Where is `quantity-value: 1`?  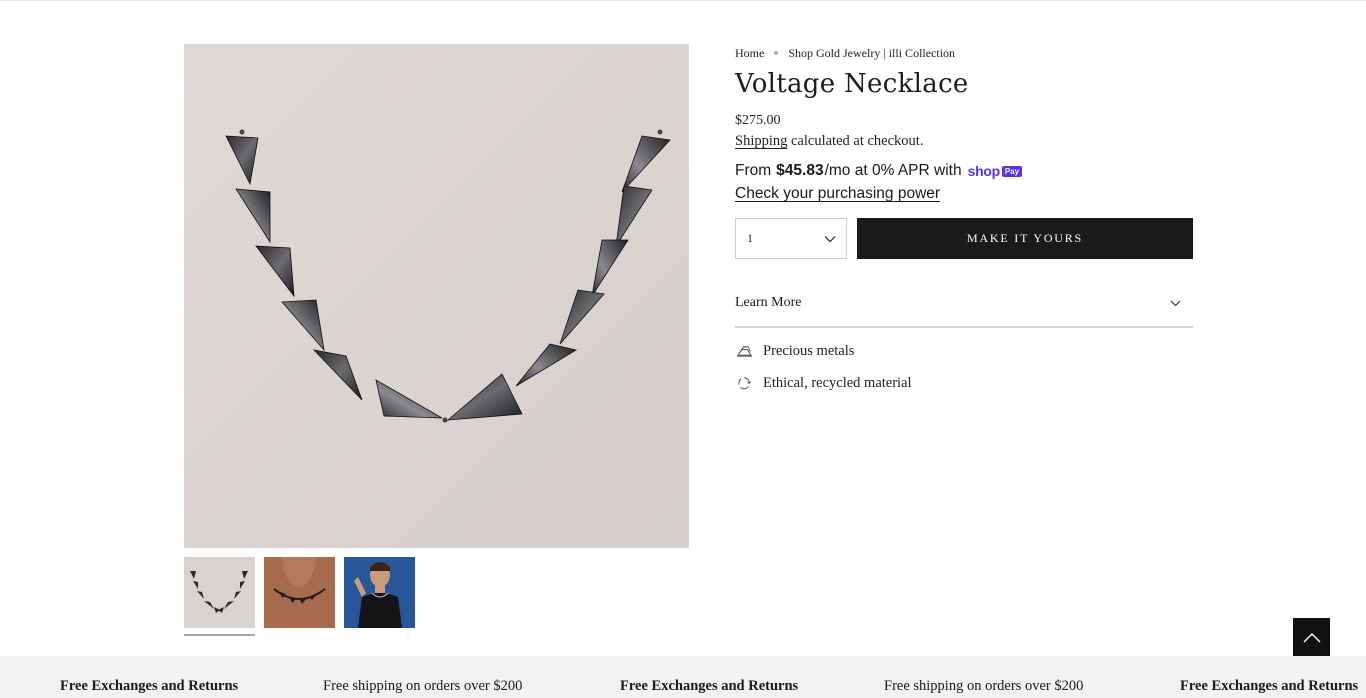 quantity-value: 1 is located at coordinates (750, 238).